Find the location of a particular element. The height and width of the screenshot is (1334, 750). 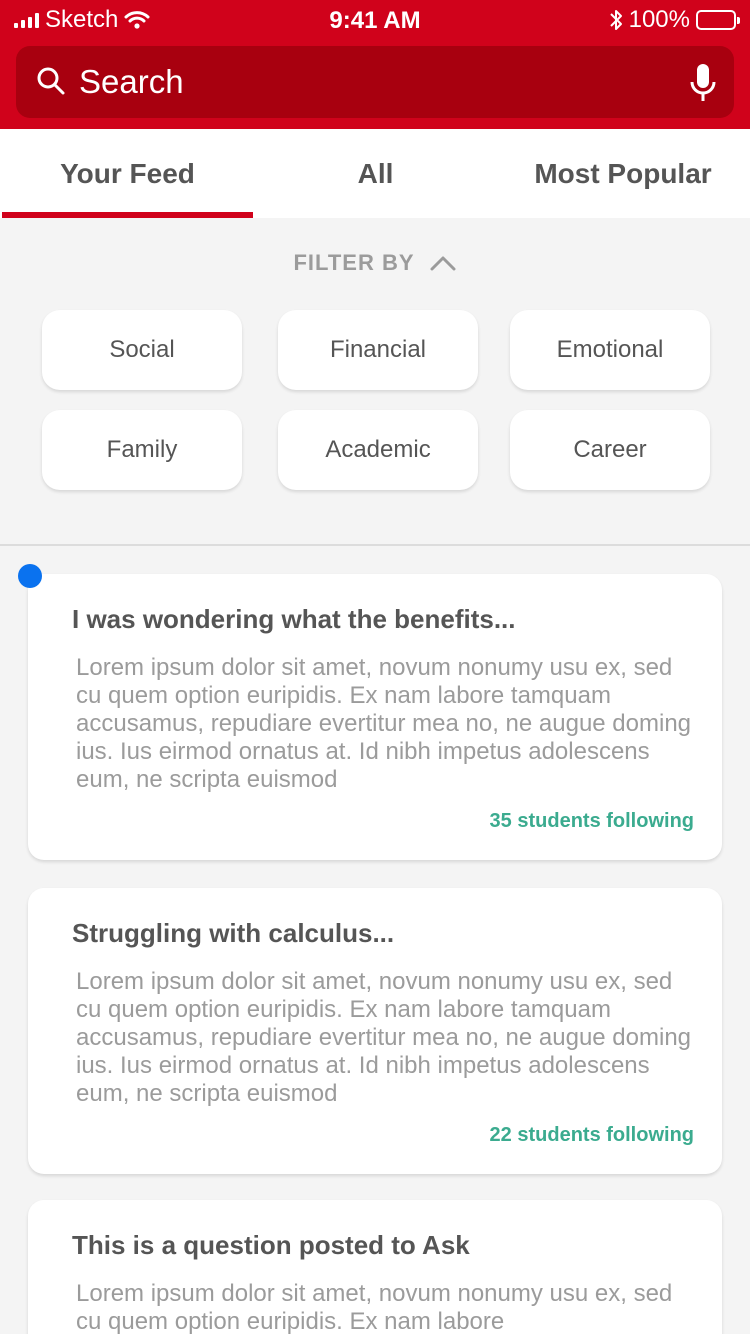

post-title: This is a question posted to Ask is located at coordinates (271, 1245).